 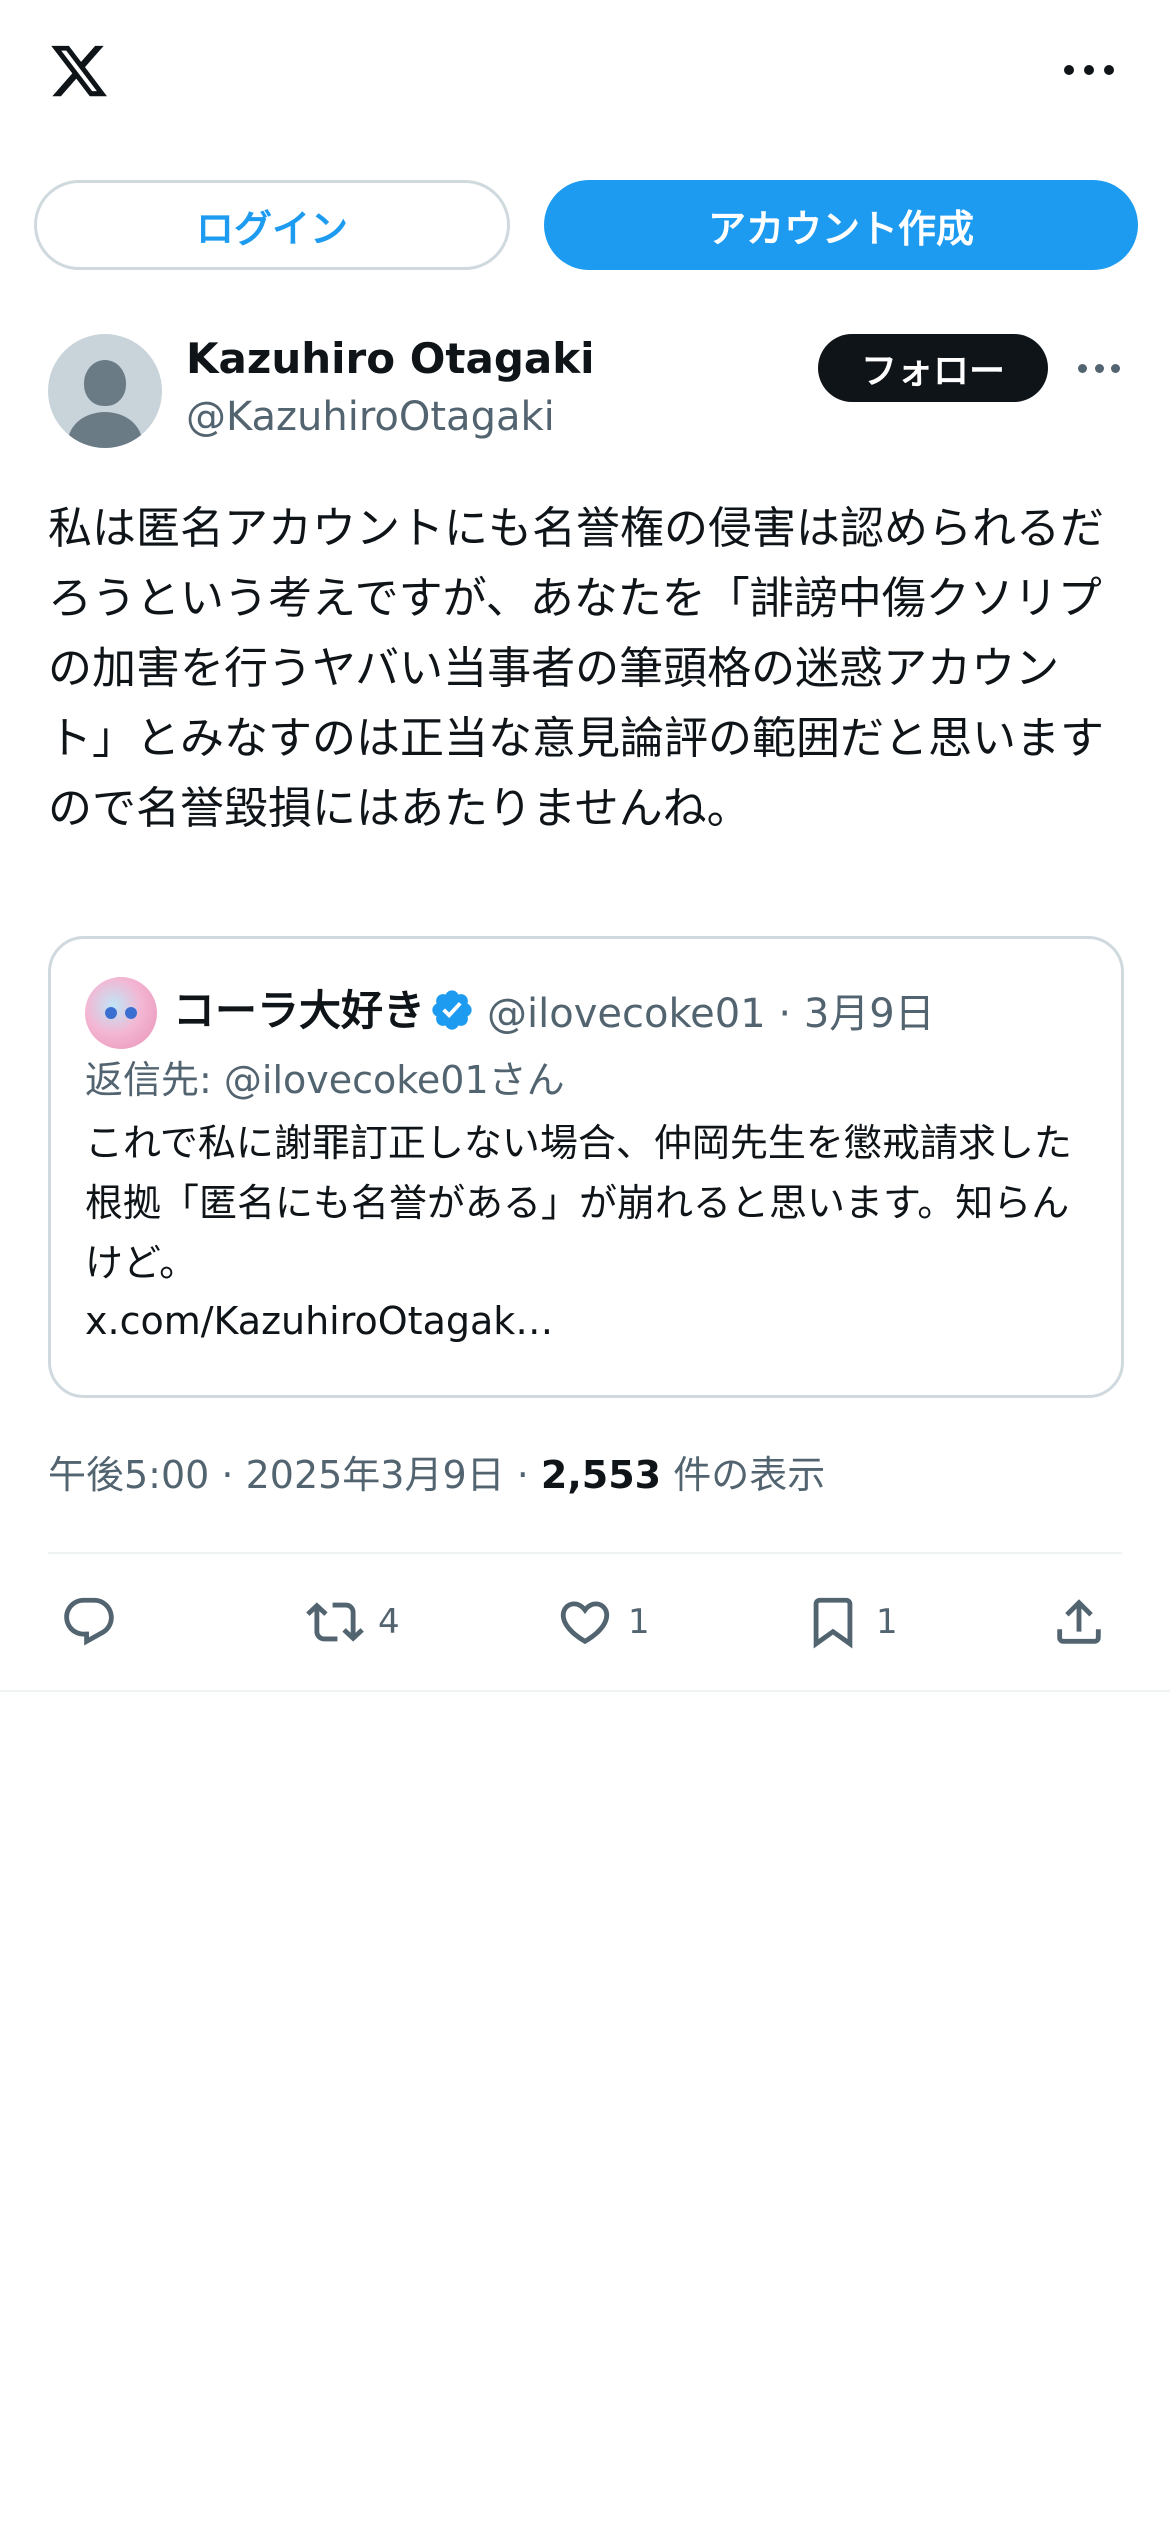 I want to click on like-count: 1, so click(x=639, y=1622).